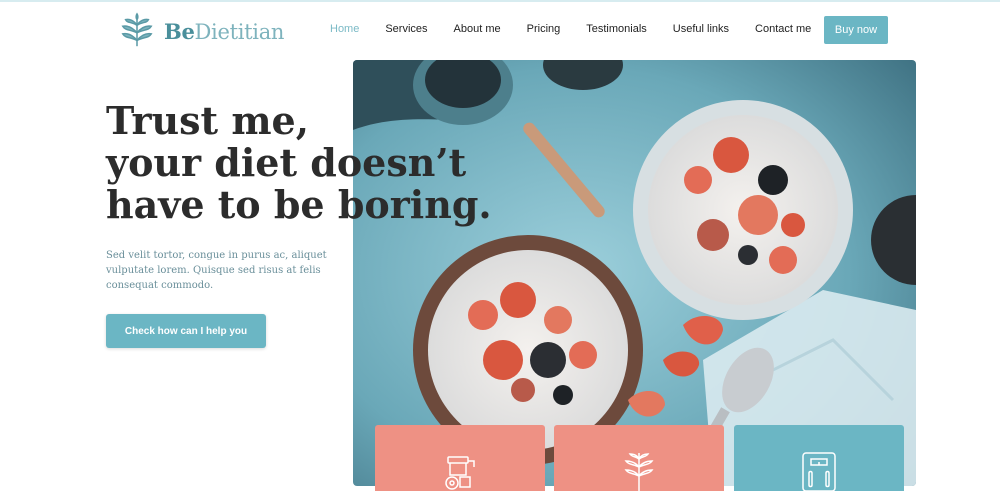  Describe the element at coordinates (544, 29) in the screenshot. I see `nav-item-pricing: Pricing` at that location.